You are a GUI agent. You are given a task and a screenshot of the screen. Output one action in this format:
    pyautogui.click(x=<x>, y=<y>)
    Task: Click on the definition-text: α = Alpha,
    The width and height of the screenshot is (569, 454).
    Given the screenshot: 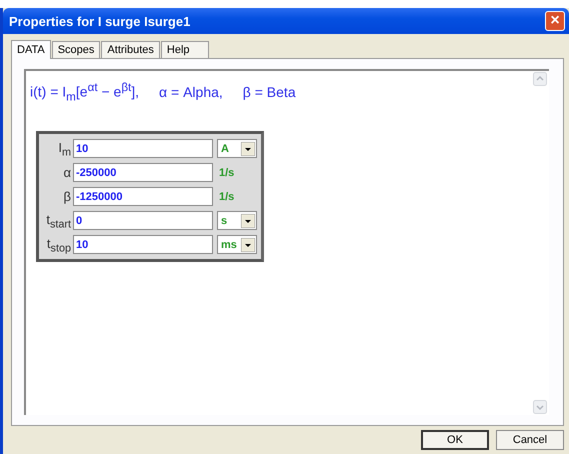 What is the action you would take?
    pyautogui.click(x=191, y=92)
    